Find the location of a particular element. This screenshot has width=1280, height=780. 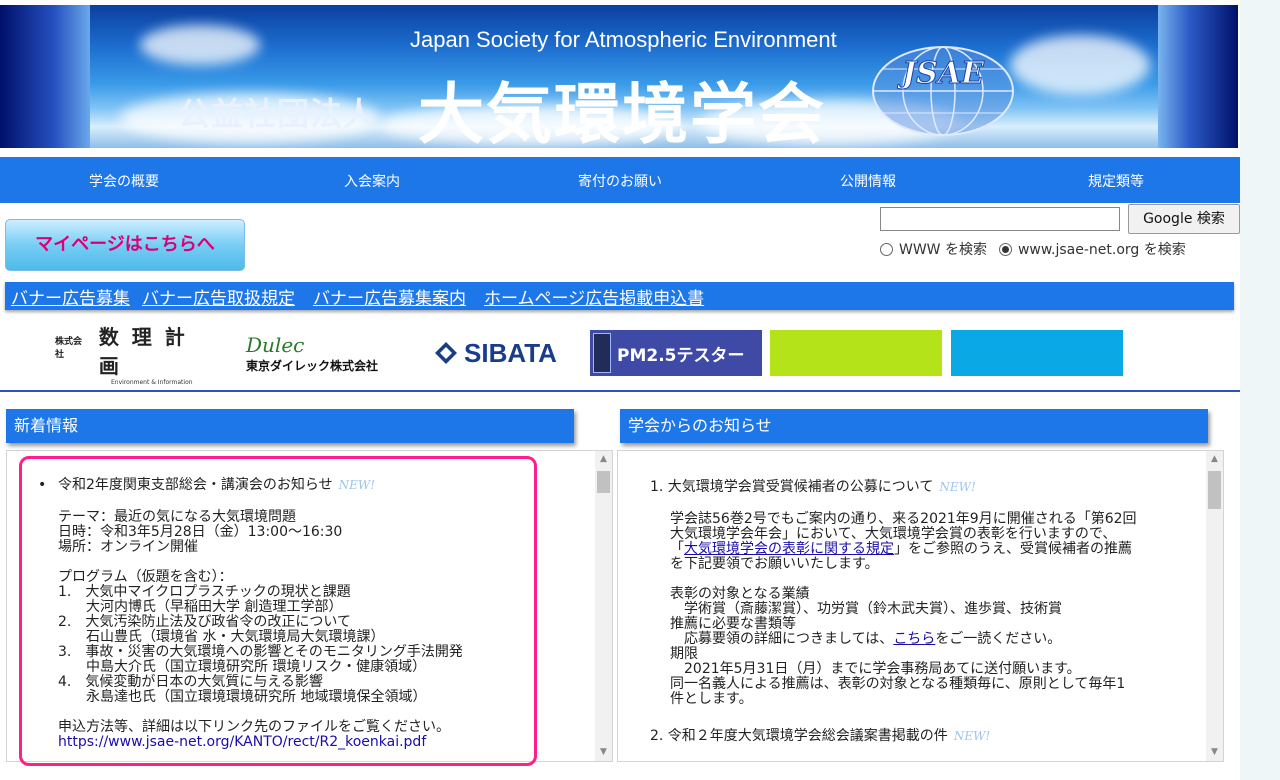

notice-line: 学会誌56巻2号でもご案内の通り、来る2021年9月に開催される「第62回 is located at coordinates (903, 519).